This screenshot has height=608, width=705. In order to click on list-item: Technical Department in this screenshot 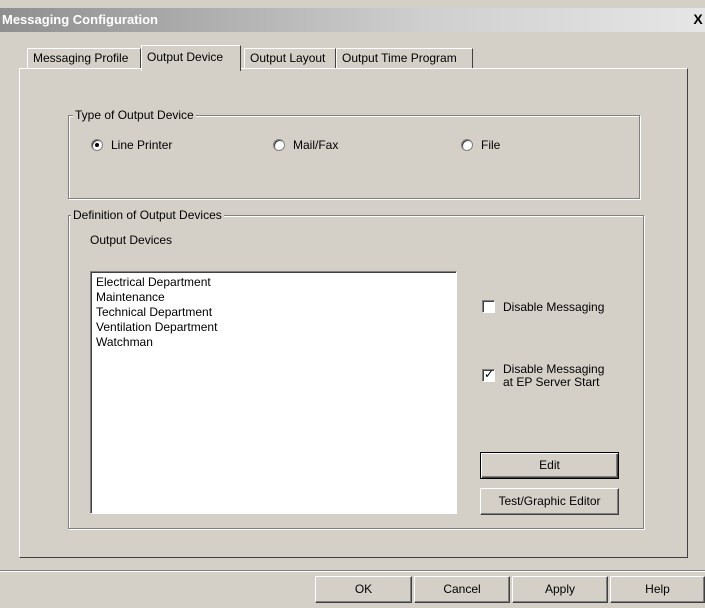, I will do `click(273, 312)`.